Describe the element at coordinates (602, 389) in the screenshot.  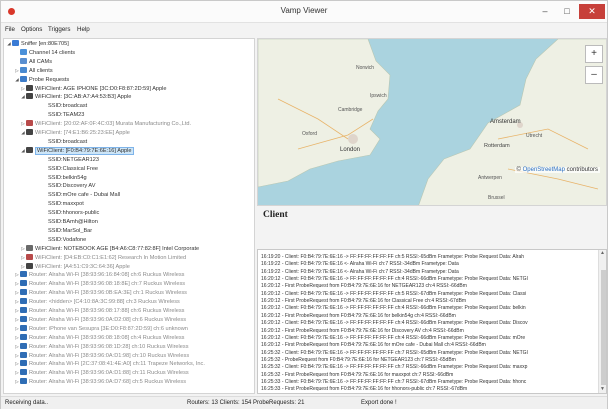
I see `scroll-down-arrow-icon: ▼` at that location.